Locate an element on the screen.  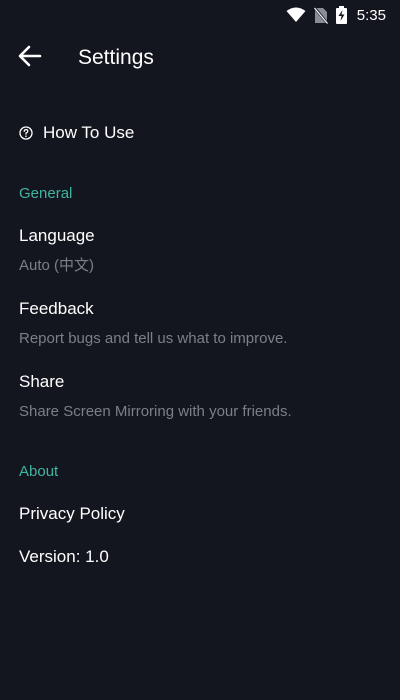
status-bar: 5:35 is located at coordinates (200, 15).